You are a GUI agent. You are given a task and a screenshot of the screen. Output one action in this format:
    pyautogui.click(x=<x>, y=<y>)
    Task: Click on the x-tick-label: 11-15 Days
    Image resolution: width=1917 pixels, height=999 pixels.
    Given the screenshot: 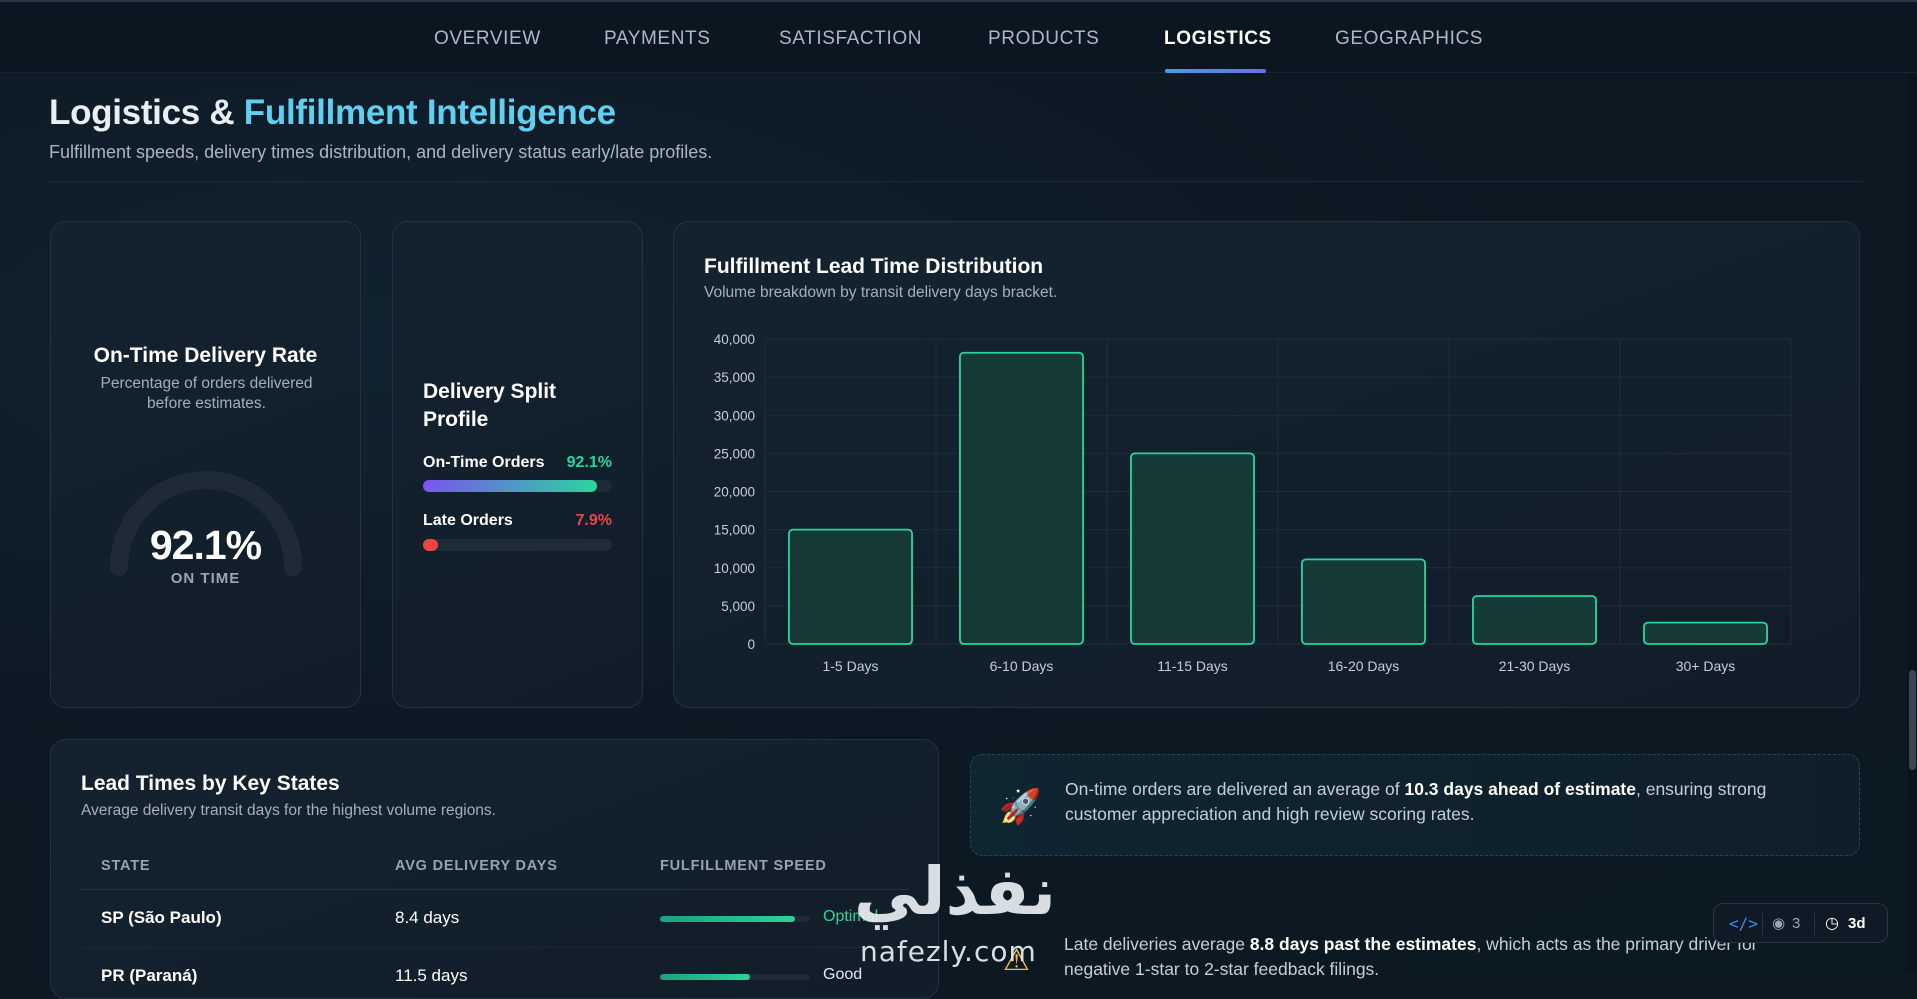 What is the action you would take?
    pyautogui.click(x=1192, y=666)
    